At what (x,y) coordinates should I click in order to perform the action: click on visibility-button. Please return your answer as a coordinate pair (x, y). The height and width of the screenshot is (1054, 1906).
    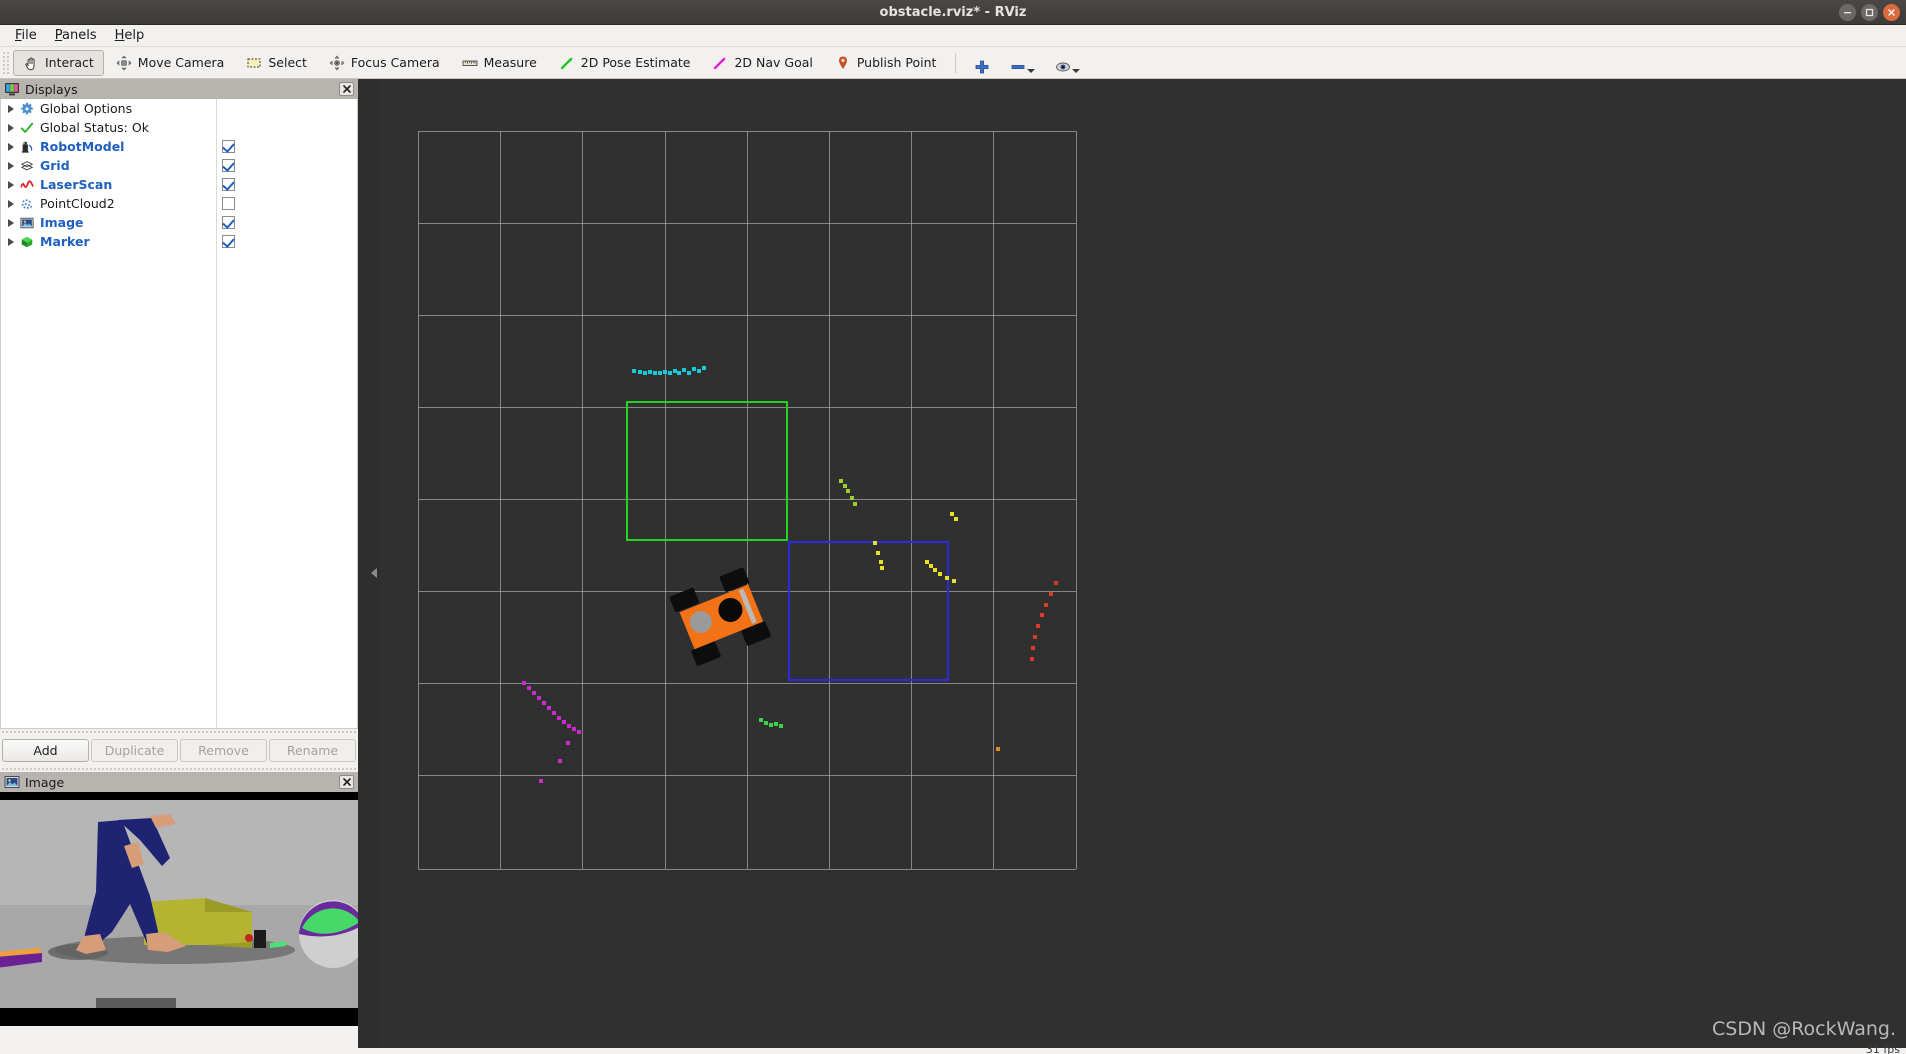
    Looking at the image, I should click on (1067, 63).